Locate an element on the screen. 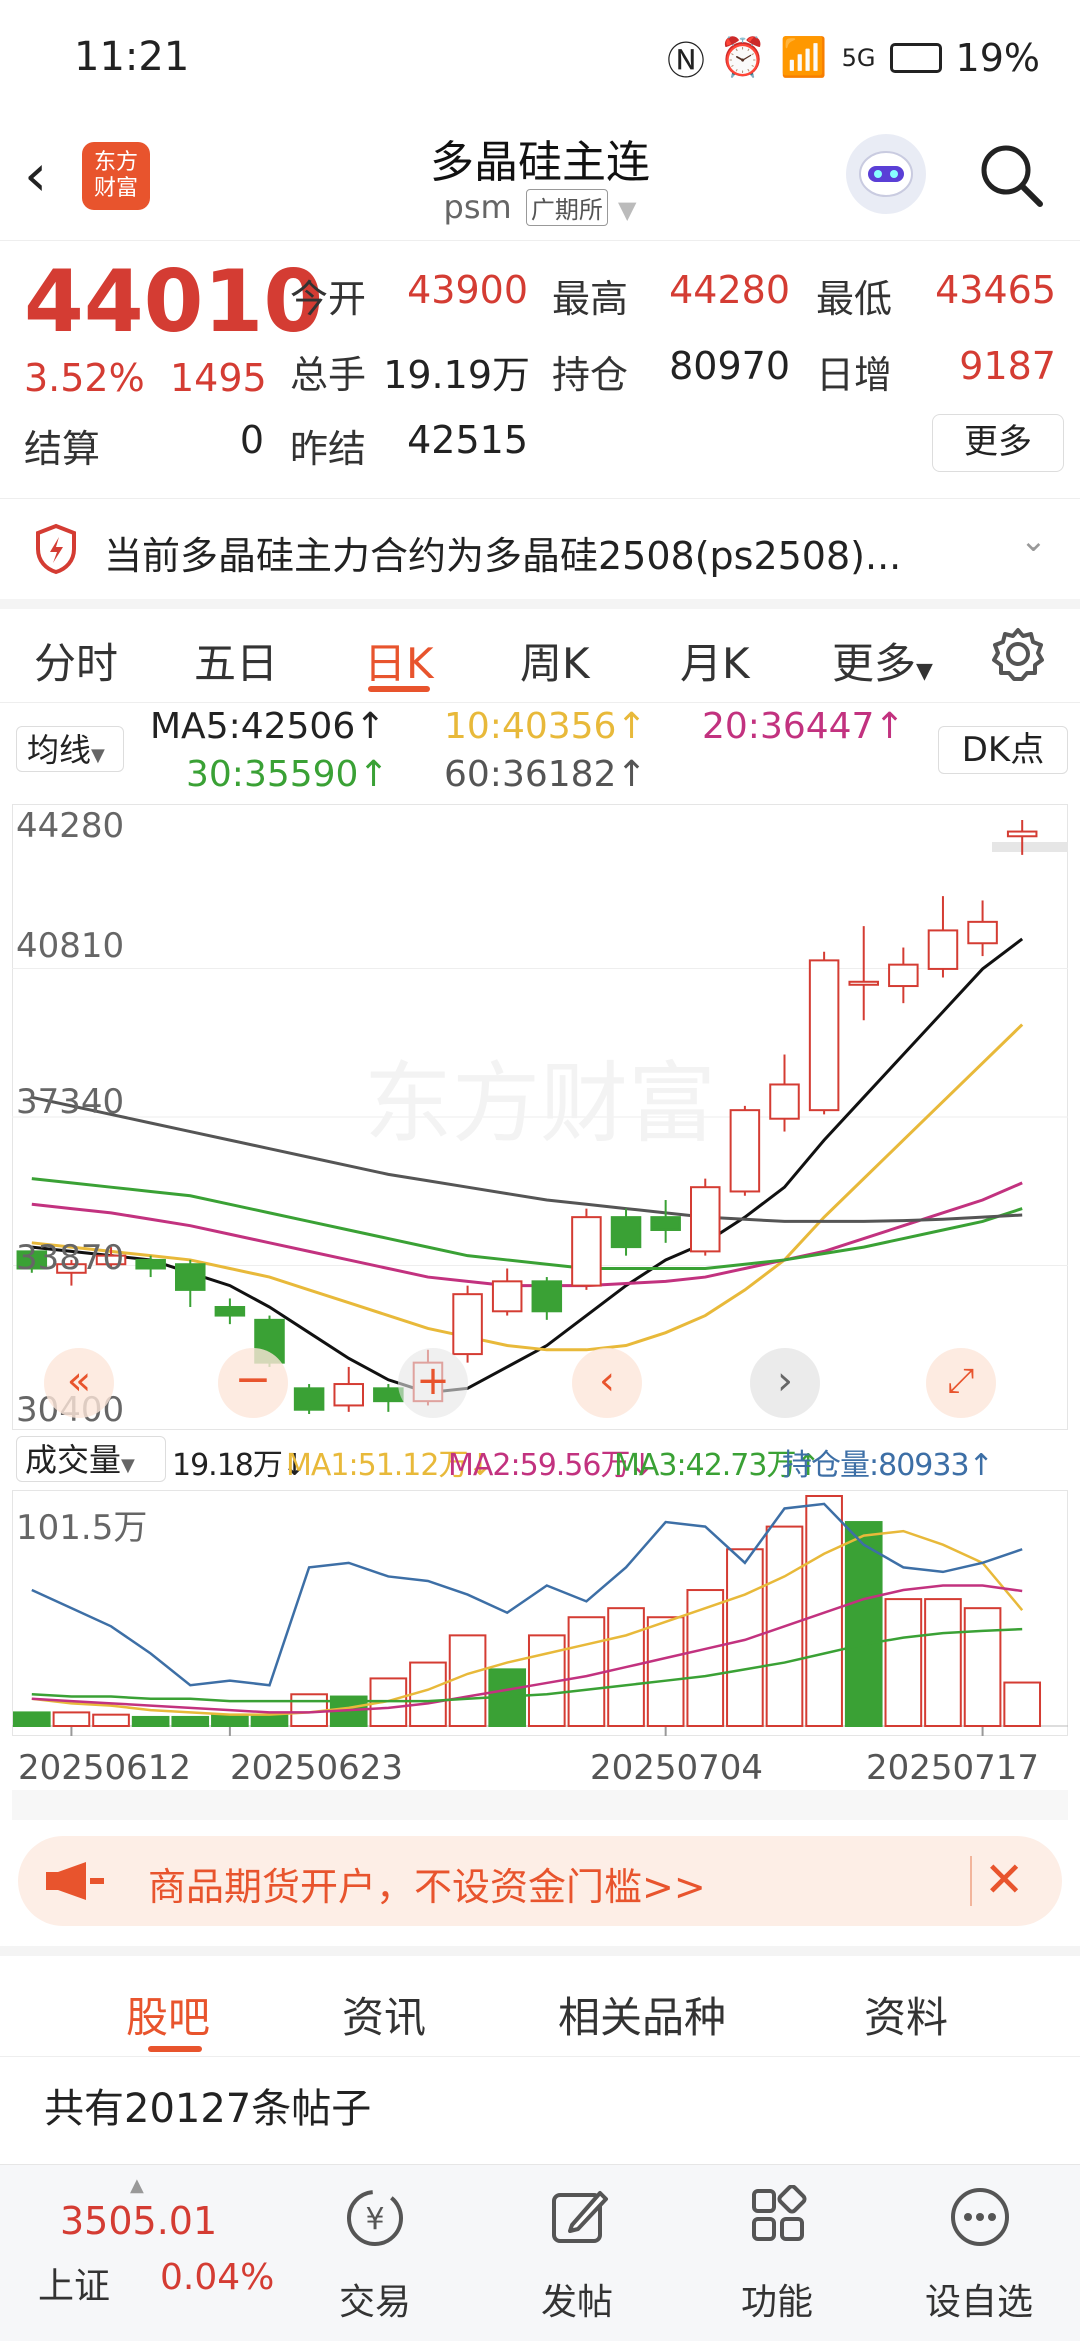 Image resolution: width=1080 pixels, height=2341 pixels. zoom-out-icon: − is located at coordinates (253, 1383).